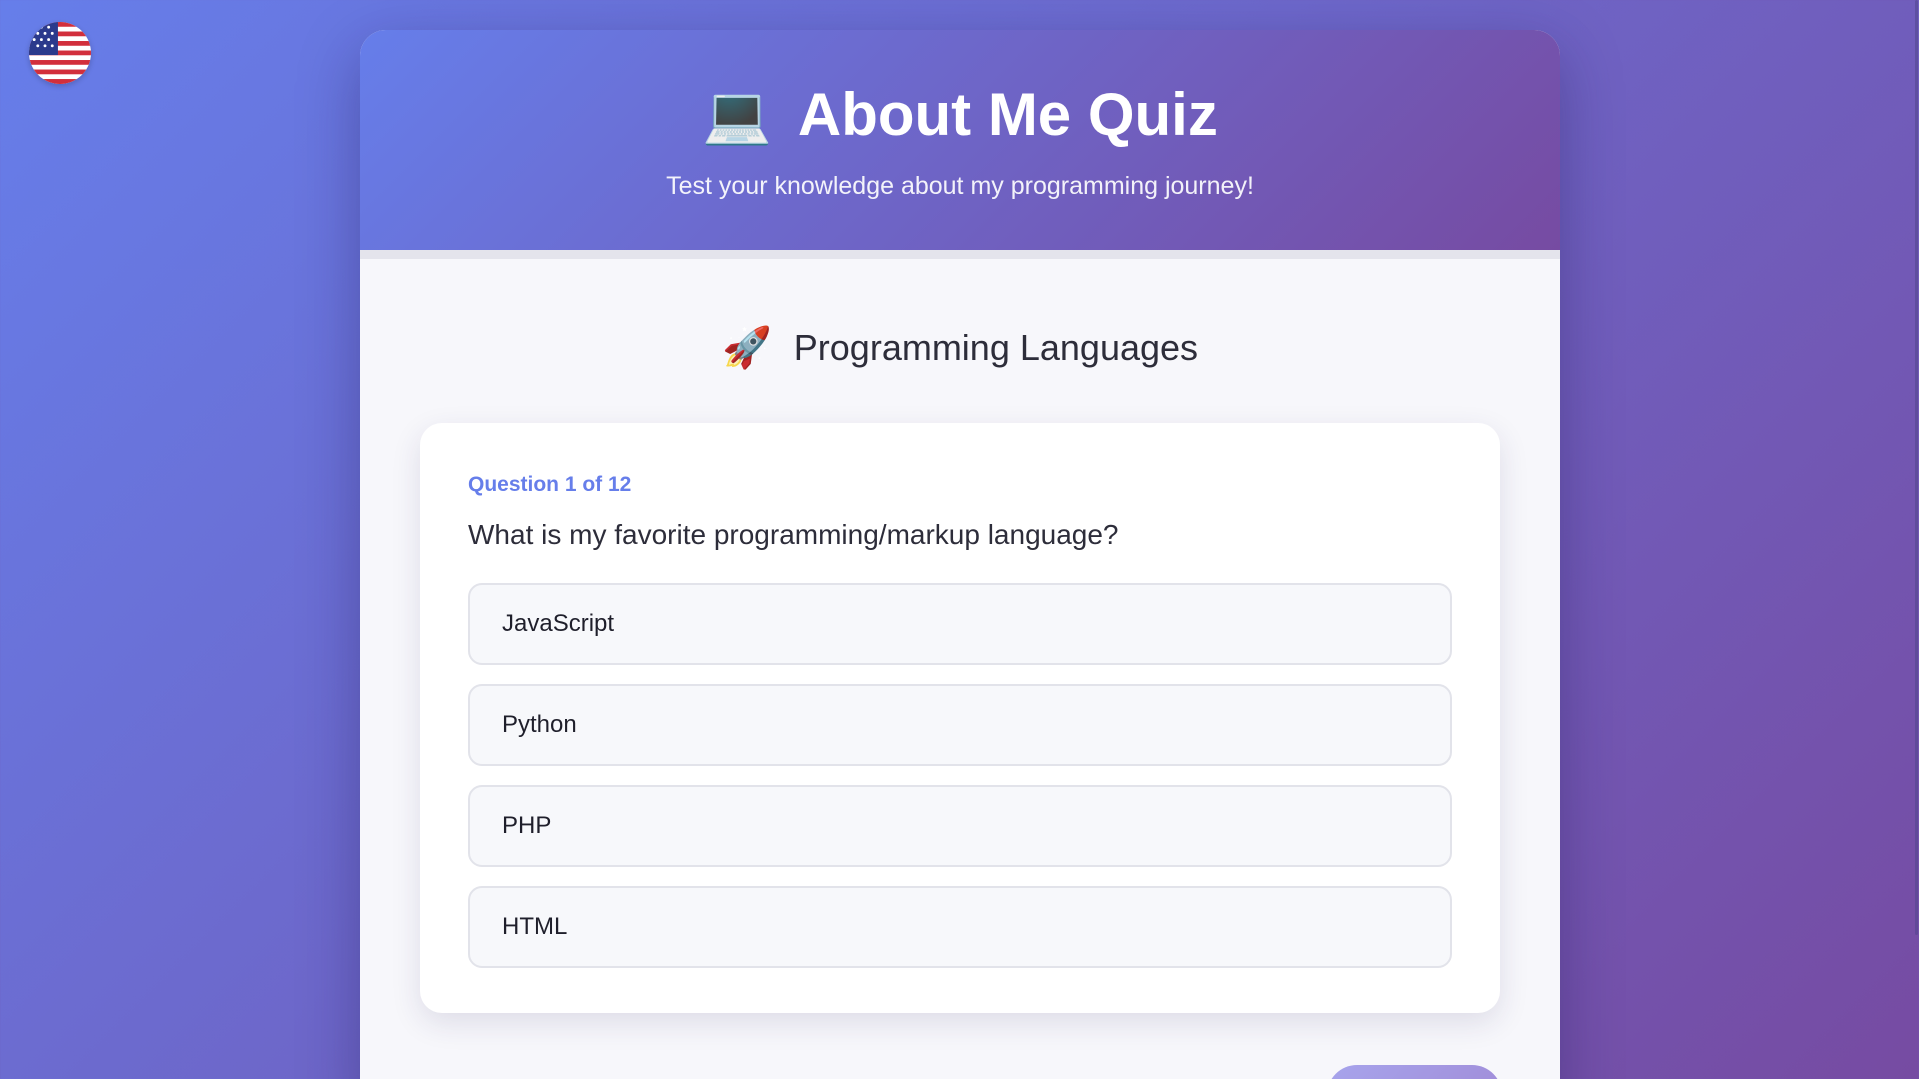  Describe the element at coordinates (737, 114) in the screenshot. I see `laptop-icon: 💻` at that location.